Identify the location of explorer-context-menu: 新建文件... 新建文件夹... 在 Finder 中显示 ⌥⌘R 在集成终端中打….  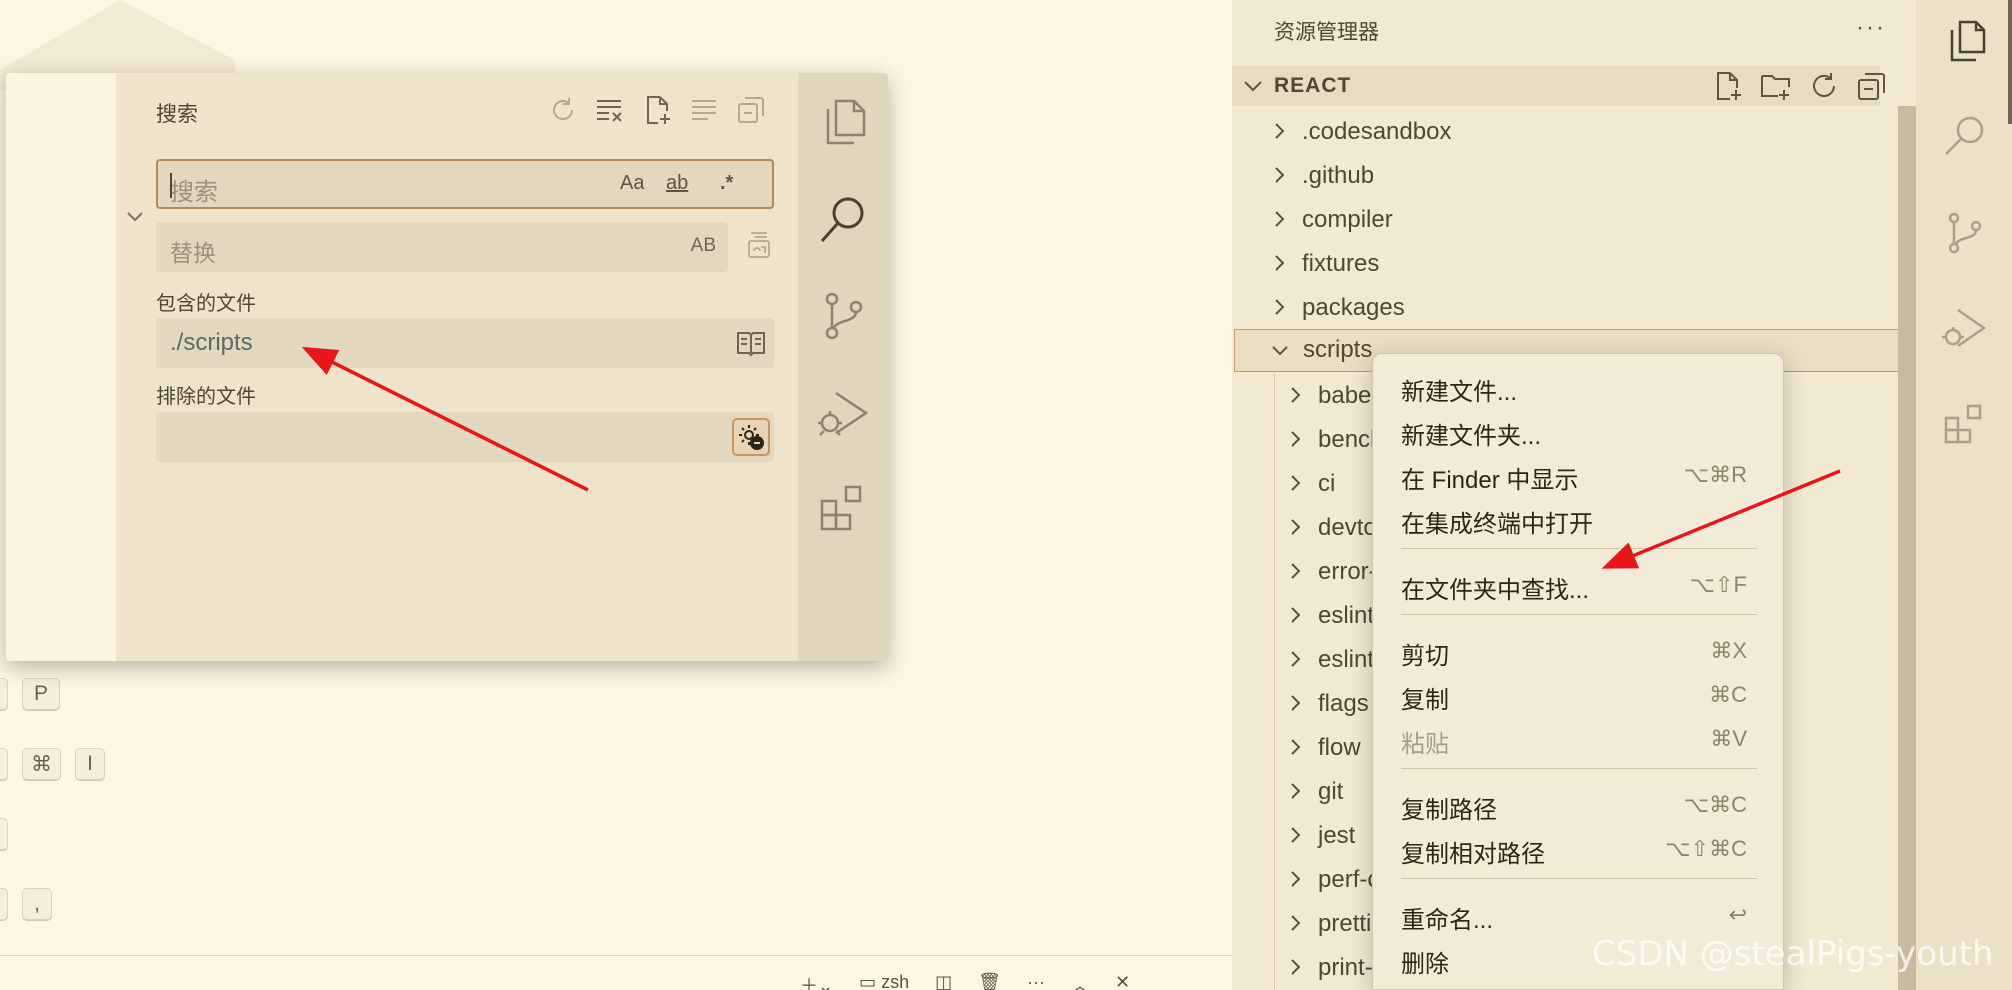
(1578, 671).